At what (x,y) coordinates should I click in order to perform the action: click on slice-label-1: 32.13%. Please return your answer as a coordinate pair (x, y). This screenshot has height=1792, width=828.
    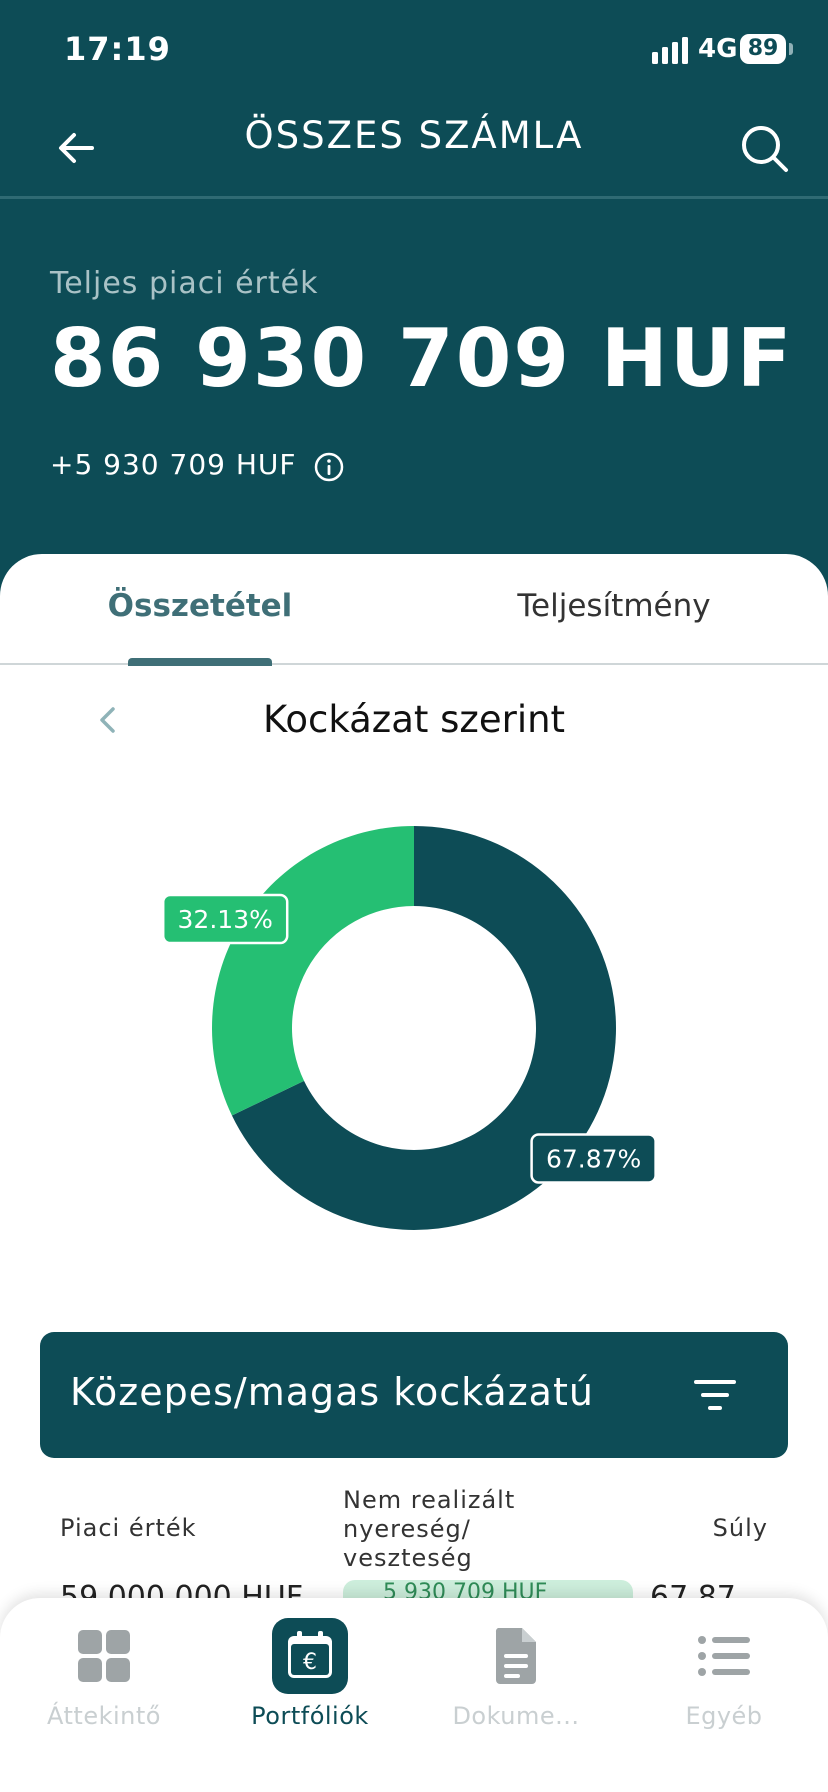
    Looking at the image, I should click on (225, 919).